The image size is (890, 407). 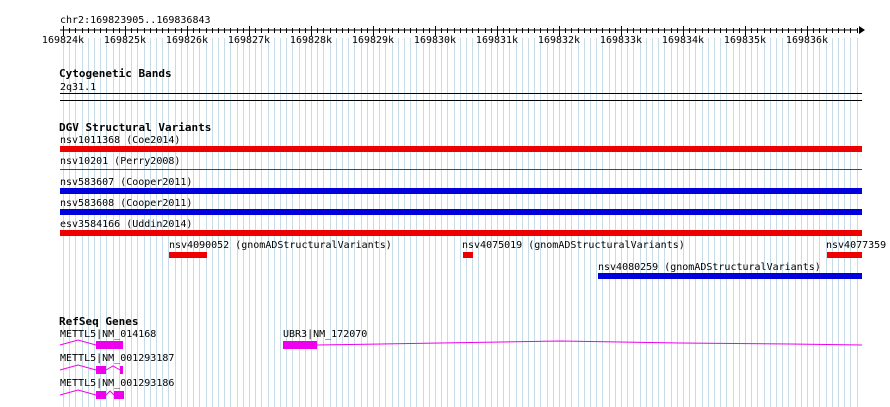 What do you see at coordinates (91, 369) in the screenshot?
I see `gene-model-mettl5-nm001293187` at bounding box center [91, 369].